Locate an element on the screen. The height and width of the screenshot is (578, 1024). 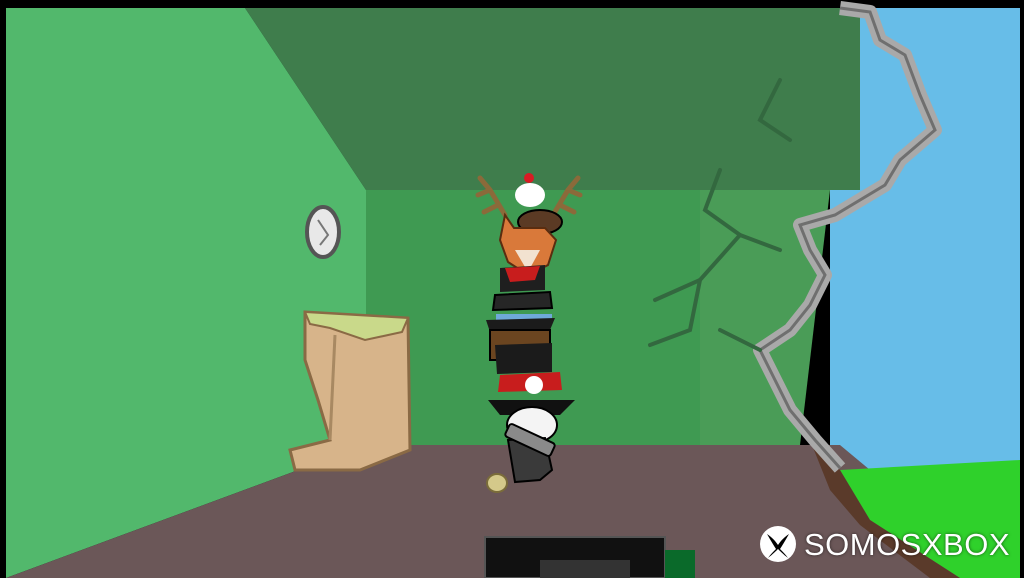
watermark-text: SOMOSXBOX is located at coordinates (906, 544).